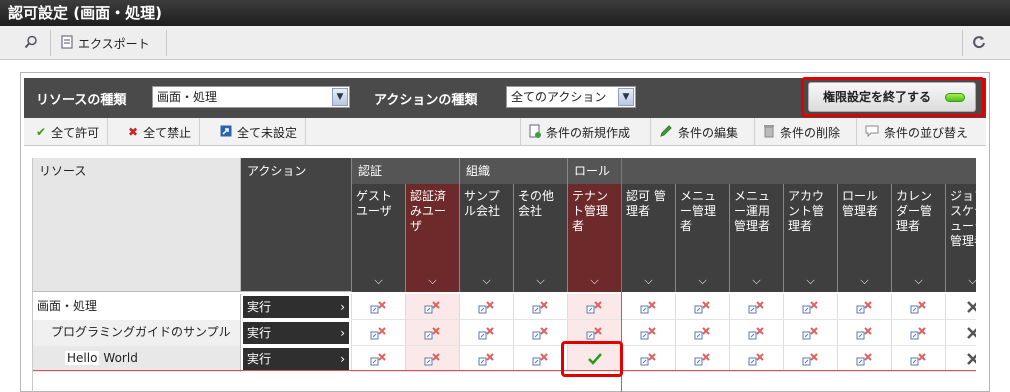 The width and height of the screenshot is (1010, 392). What do you see at coordinates (756, 238) in the screenshot?
I see `role-column-header: メニュ ー運用 管理者 ⌵` at bounding box center [756, 238].